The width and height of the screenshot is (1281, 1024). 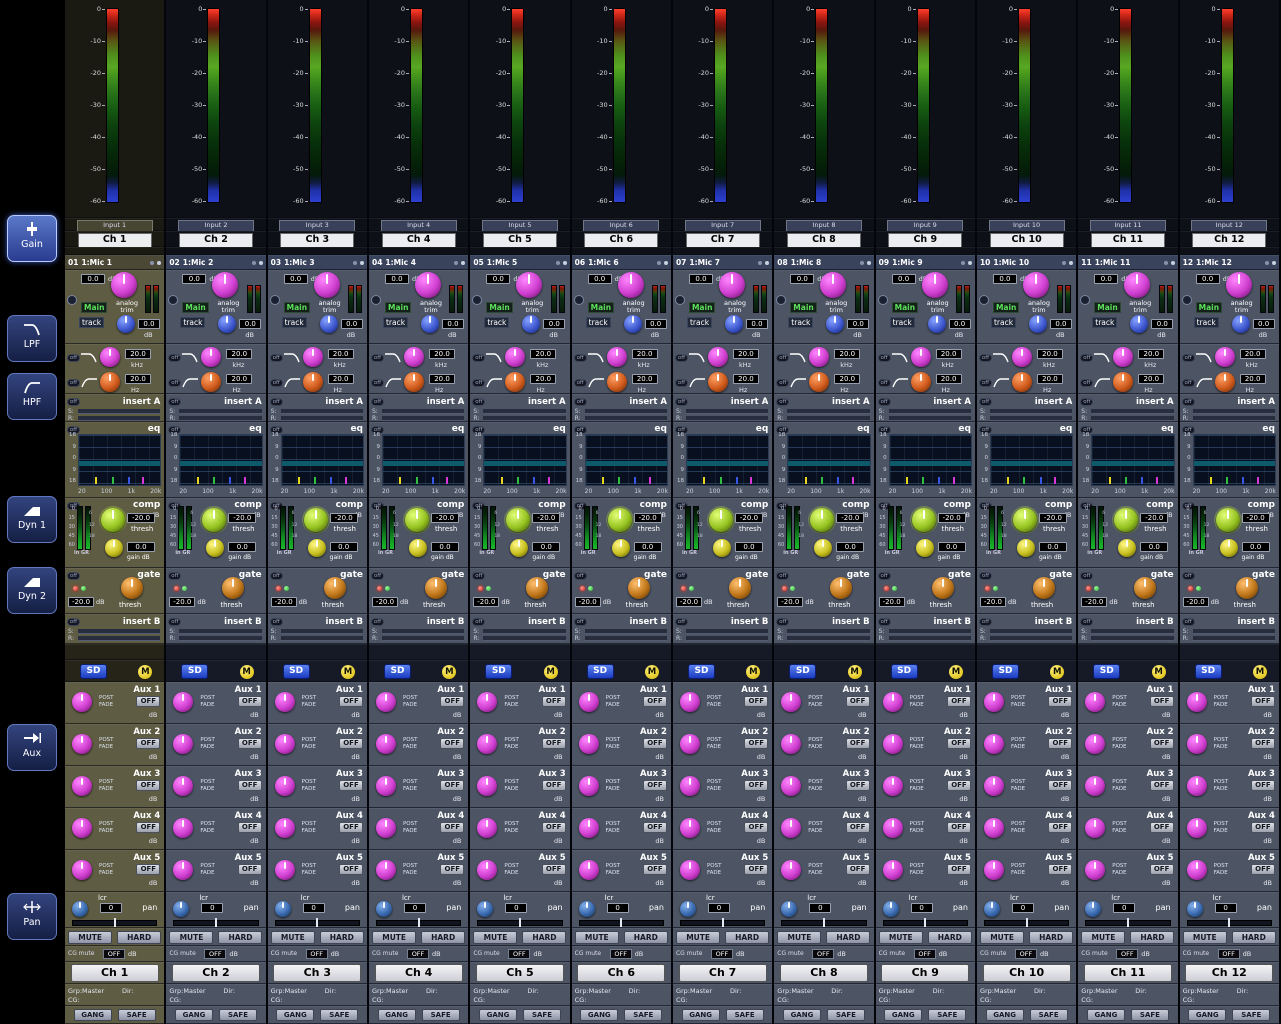 What do you see at coordinates (722, 240) in the screenshot?
I see `channel-name: Ch 7` at bounding box center [722, 240].